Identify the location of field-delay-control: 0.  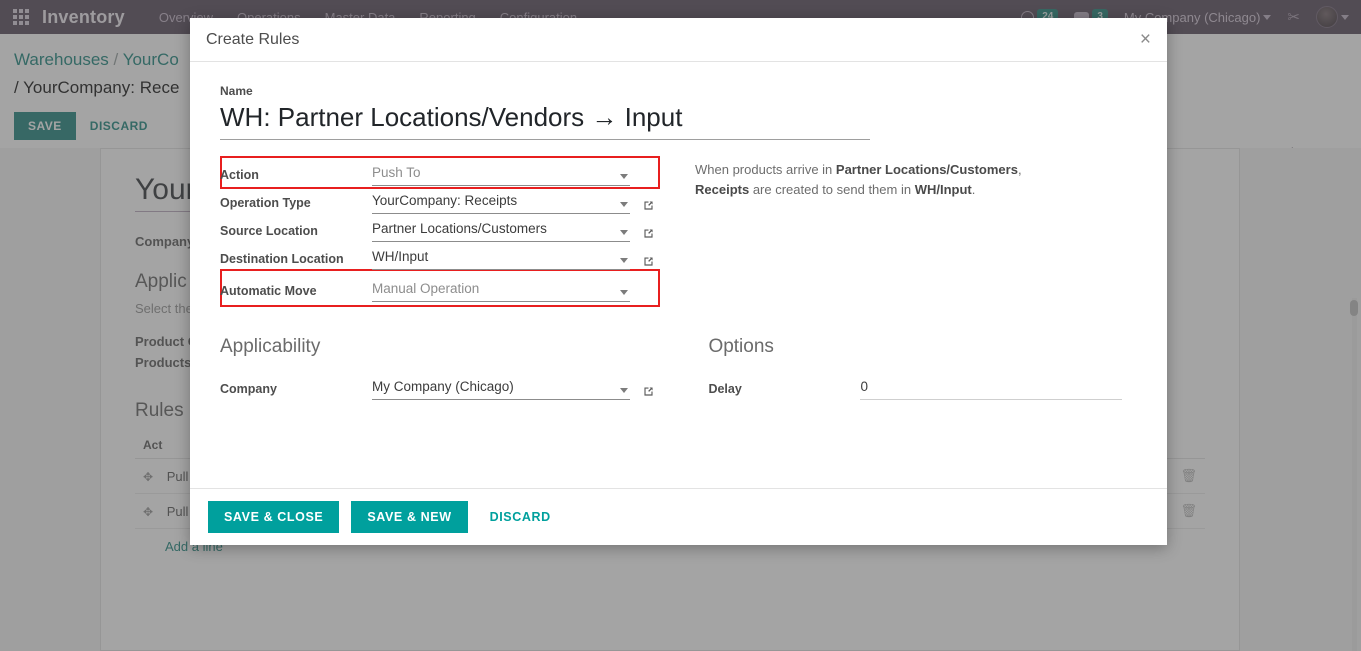
(991, 389).